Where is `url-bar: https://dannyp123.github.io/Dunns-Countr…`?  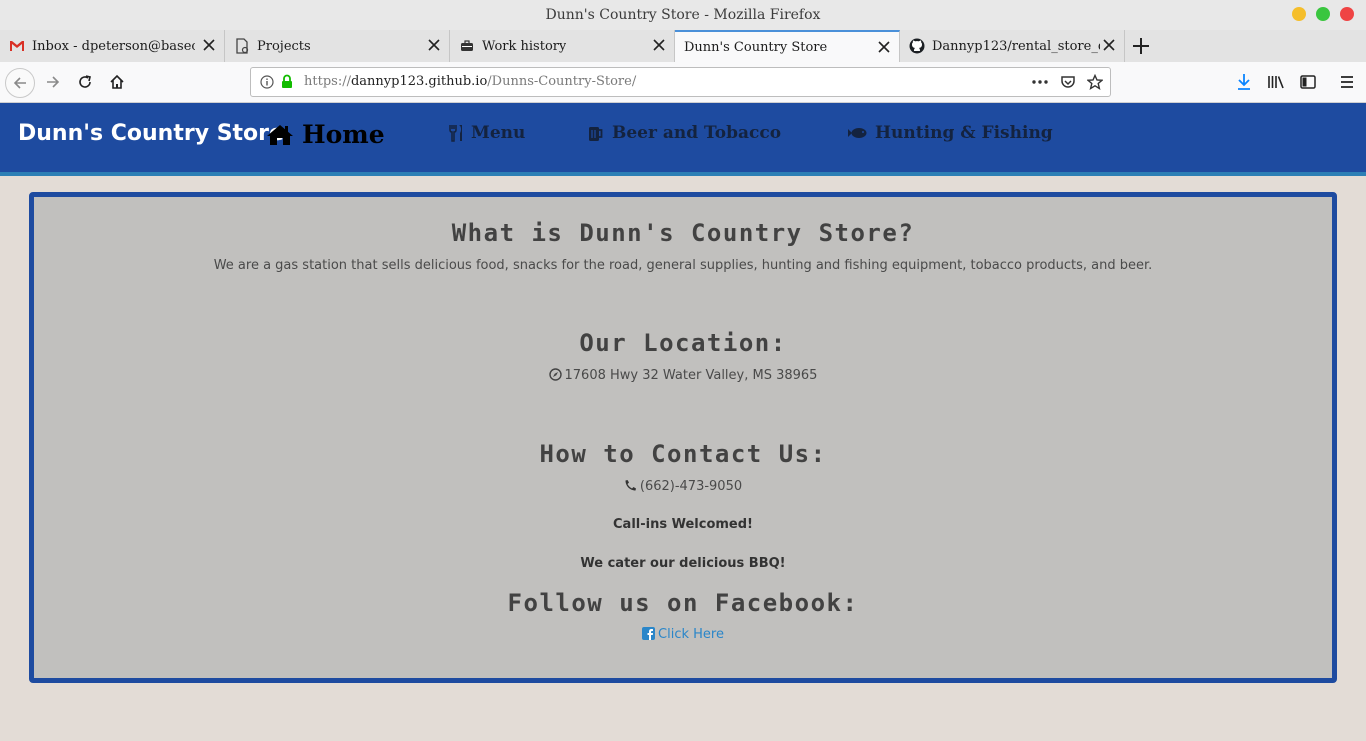 url-bar: https://dannyp123.github.io/Dunns-Countr… is located at coordinates (680, 82).